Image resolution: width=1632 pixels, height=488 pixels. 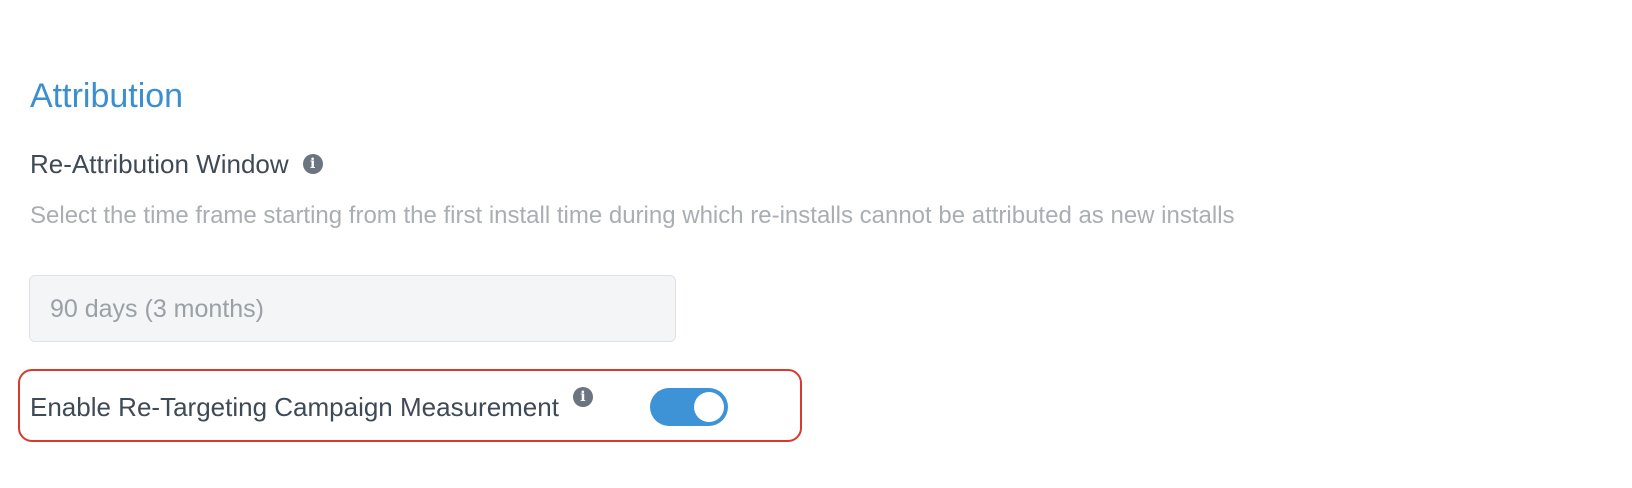 What do you see at coordinates (294, 407) in the screenshot?
I see `retargeting-toggle-label: Enable Re-Targeting Campaign Measurement` at bounding box center [294, 407].